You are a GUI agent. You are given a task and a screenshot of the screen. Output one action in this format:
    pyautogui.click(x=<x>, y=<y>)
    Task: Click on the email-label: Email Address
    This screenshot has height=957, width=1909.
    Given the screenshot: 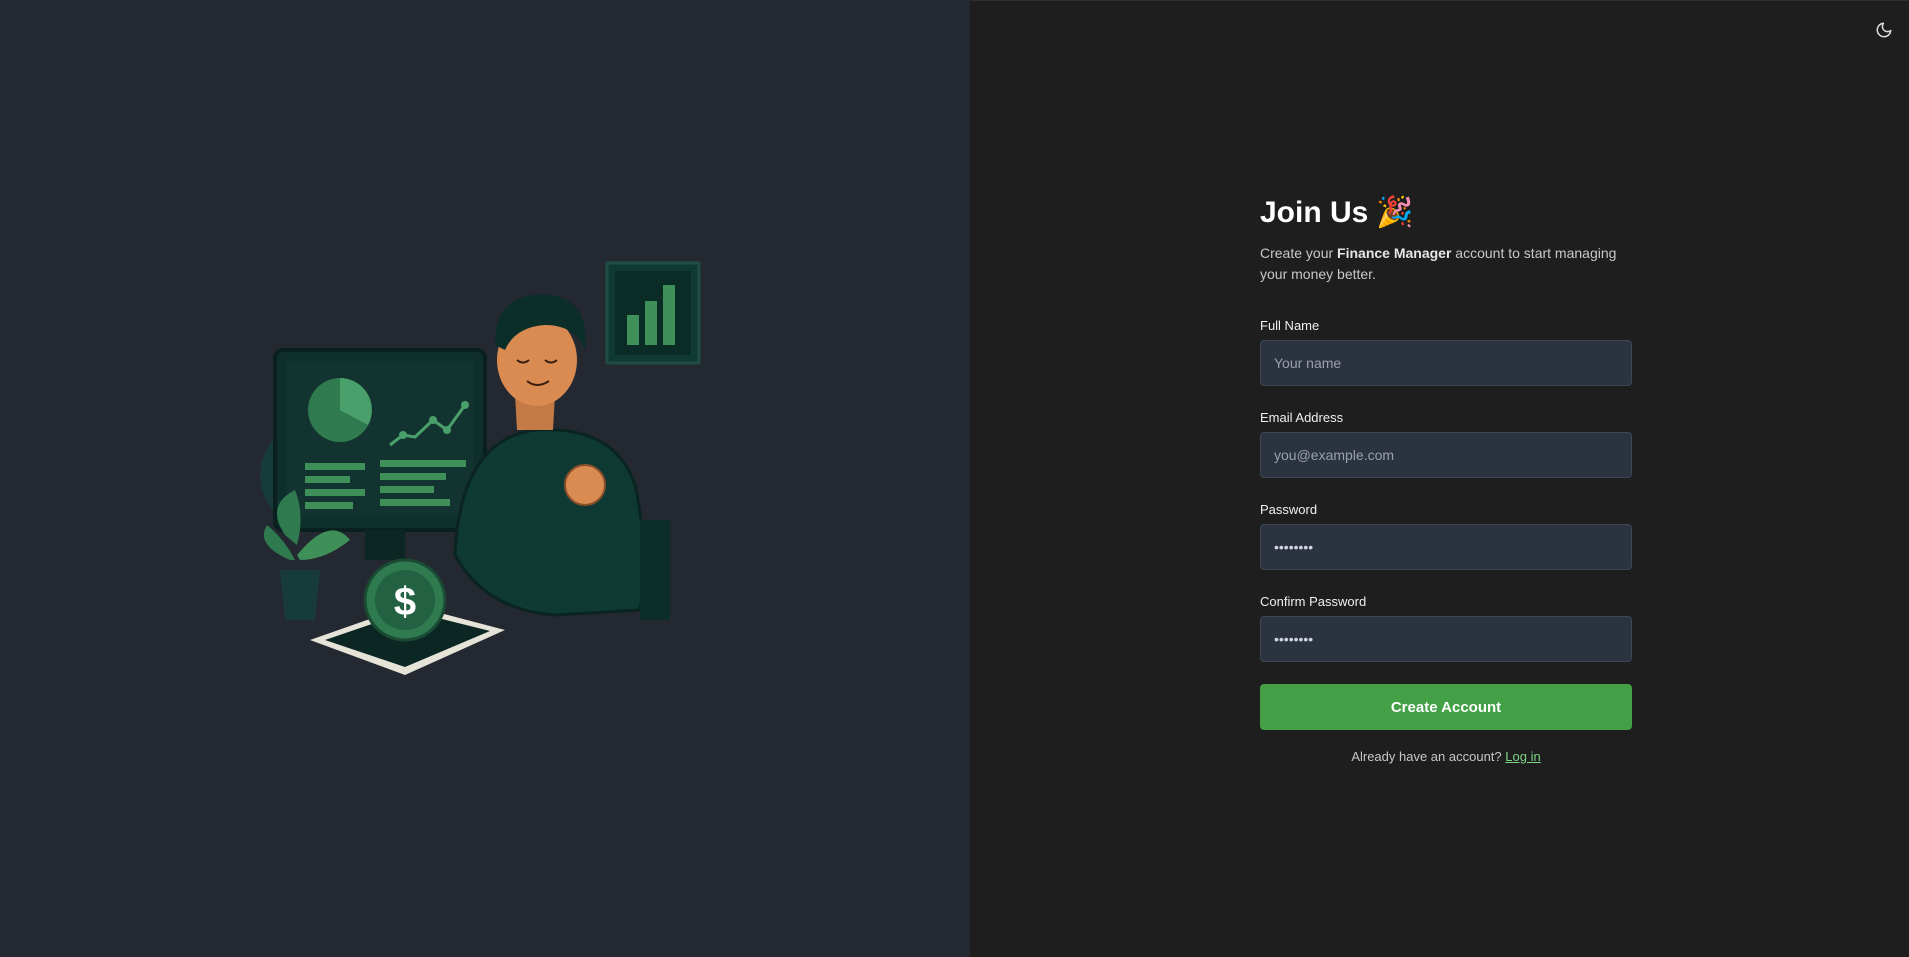 What is the action you would take?
    pyautogui.click(x=1302, y=417)
    